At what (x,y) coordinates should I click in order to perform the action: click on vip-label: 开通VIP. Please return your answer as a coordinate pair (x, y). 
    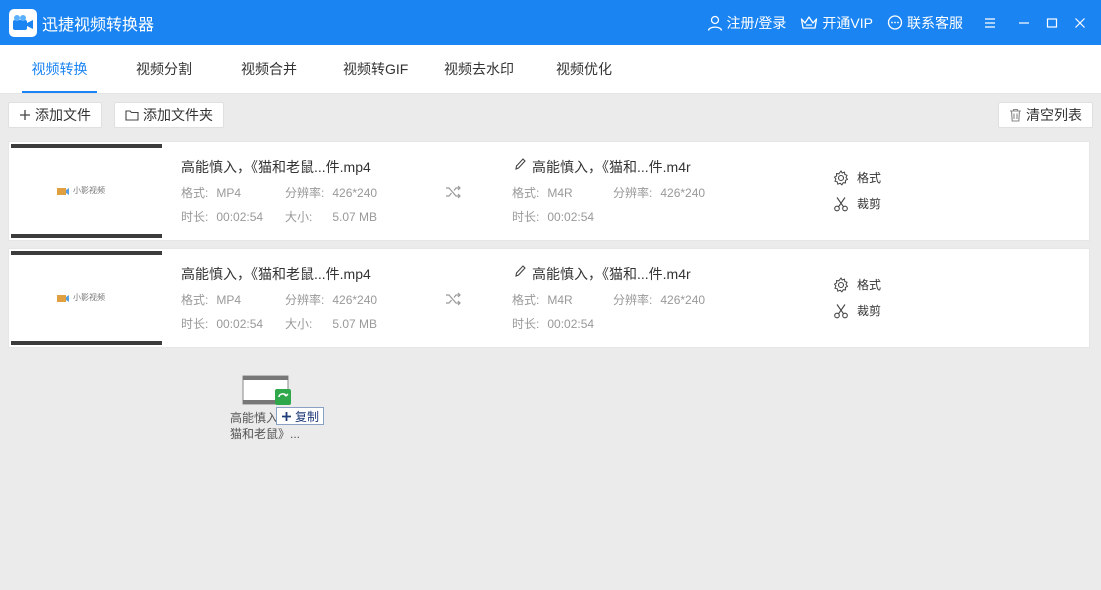
    Looking at the image, I should click on (847, 22).